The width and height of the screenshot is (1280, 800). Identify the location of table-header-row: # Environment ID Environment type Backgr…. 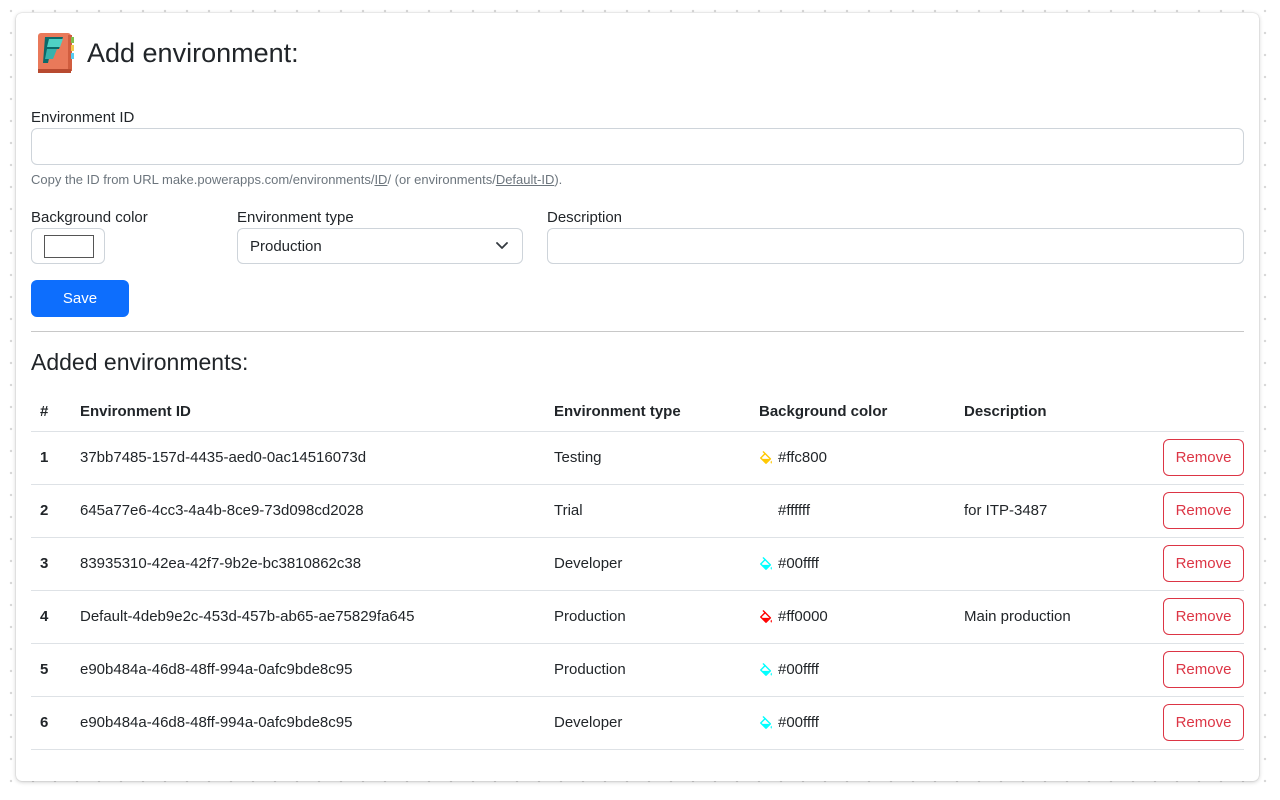
(637, 412).